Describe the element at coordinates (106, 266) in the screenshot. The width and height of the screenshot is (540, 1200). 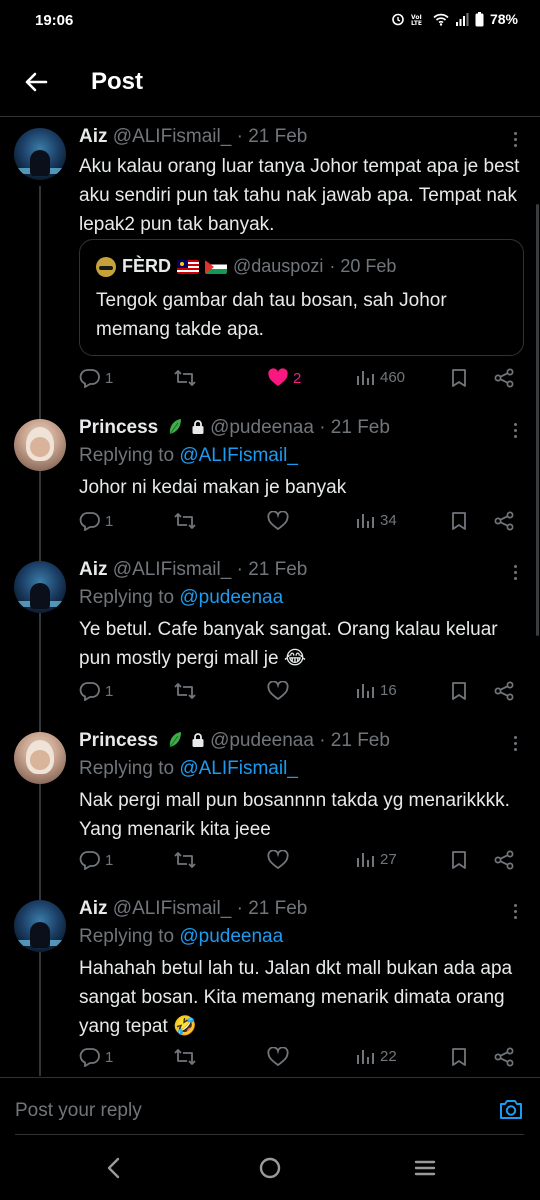
I see `quote-avatar` at that location.